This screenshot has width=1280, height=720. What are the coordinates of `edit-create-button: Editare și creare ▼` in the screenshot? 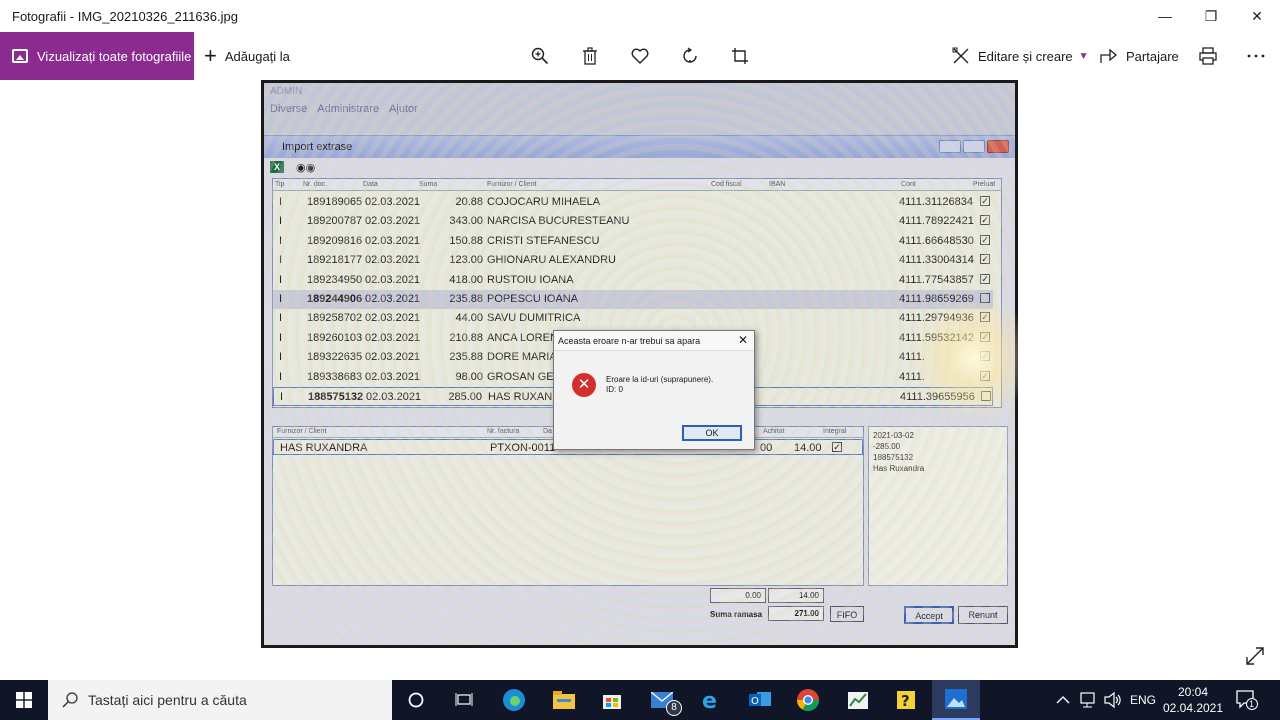 It's located at (1020, 56).